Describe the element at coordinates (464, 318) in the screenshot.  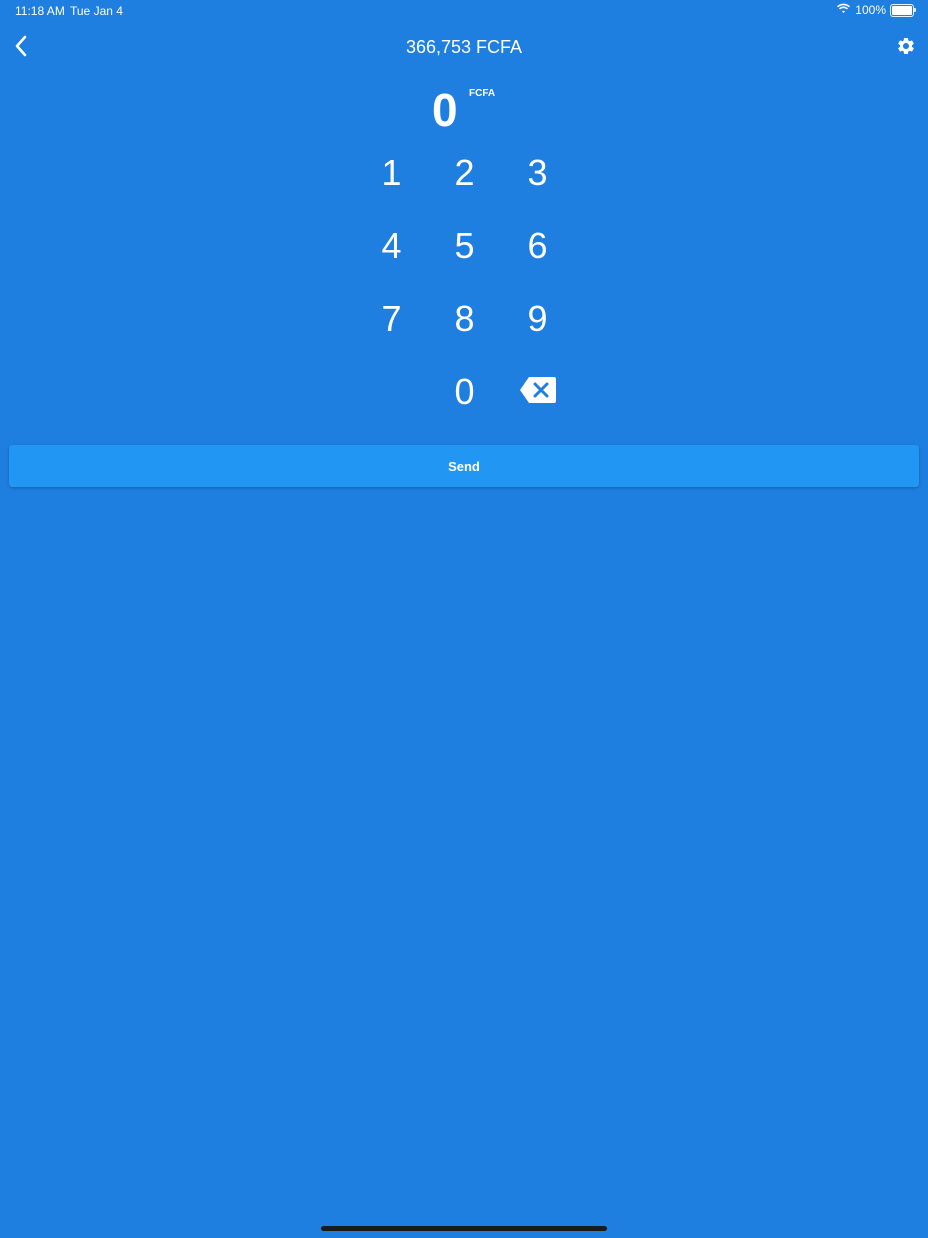
I see `key-8: 8` at that location.